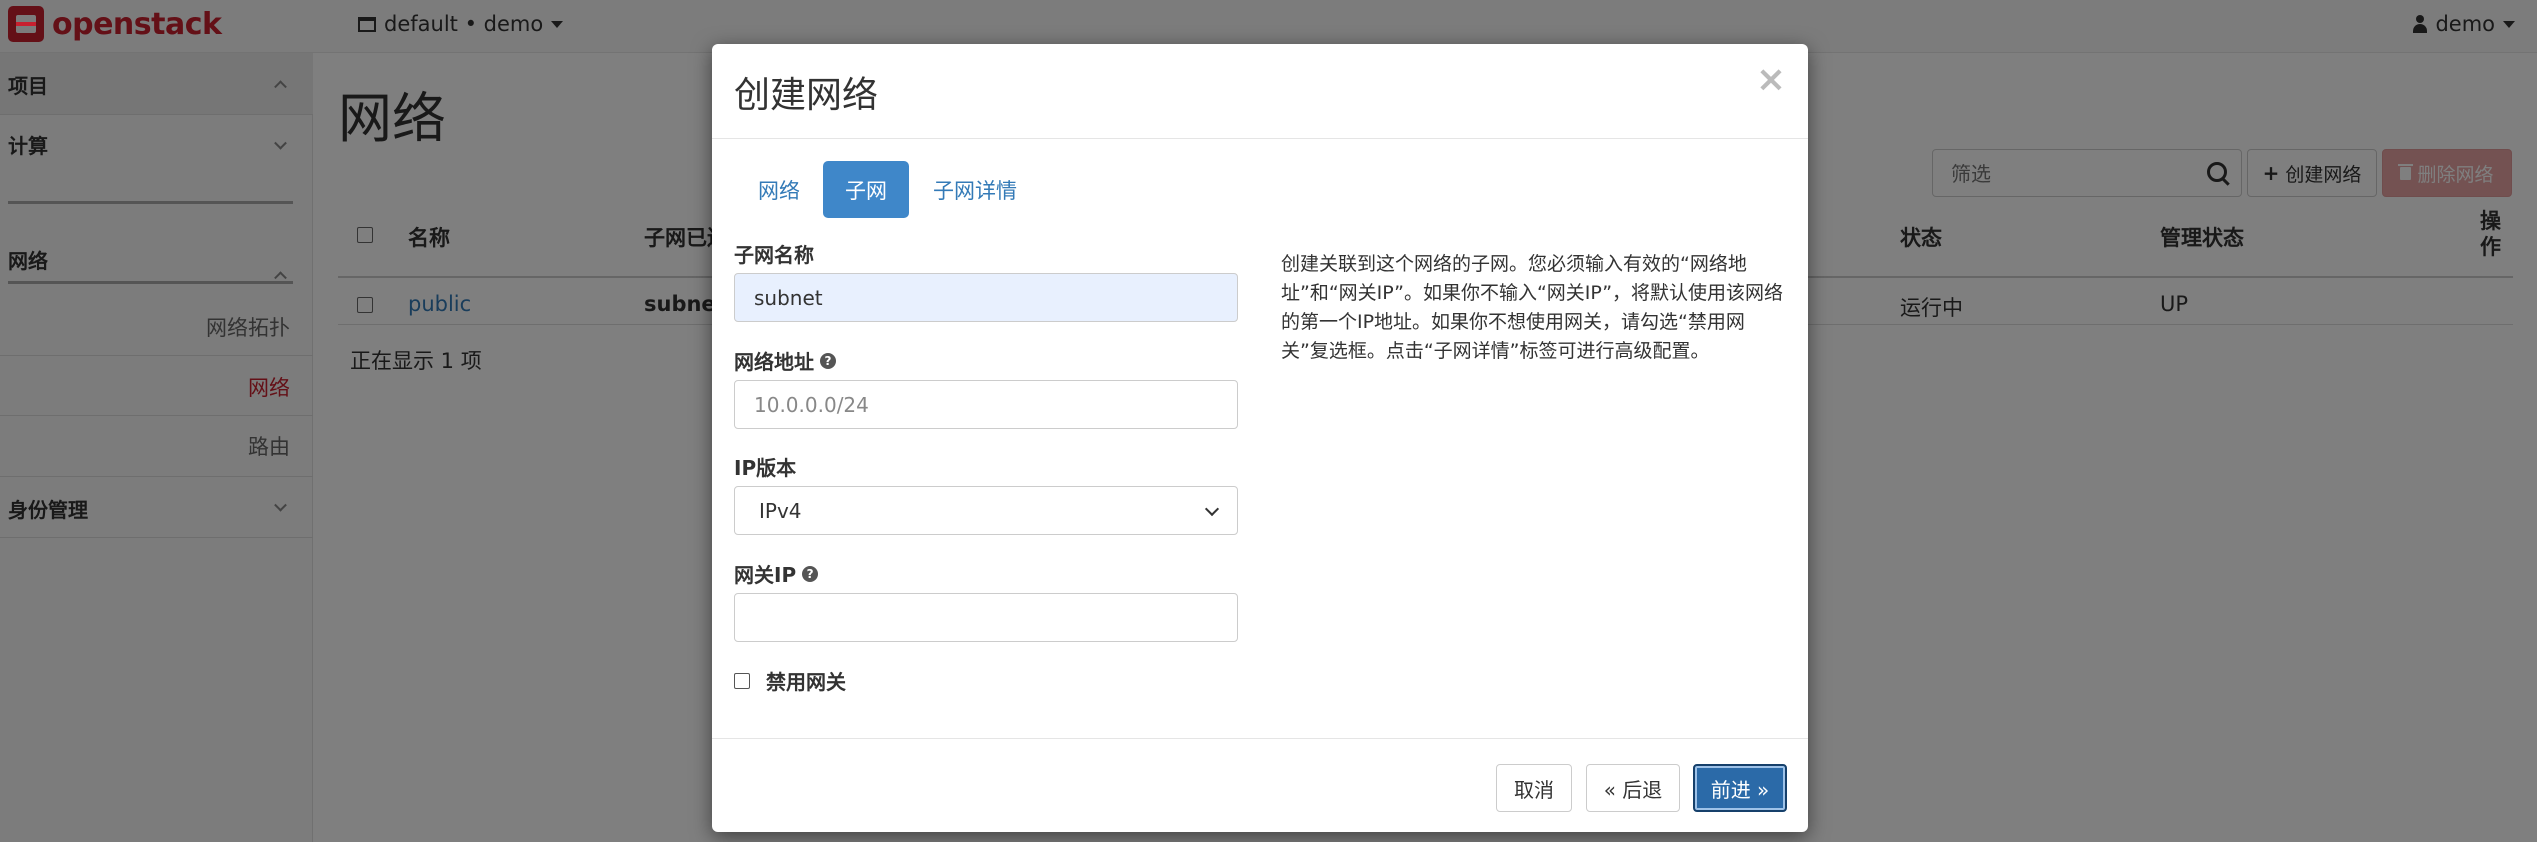  I want to click on subnet-name-label: 子网名称, so click(774, 253).